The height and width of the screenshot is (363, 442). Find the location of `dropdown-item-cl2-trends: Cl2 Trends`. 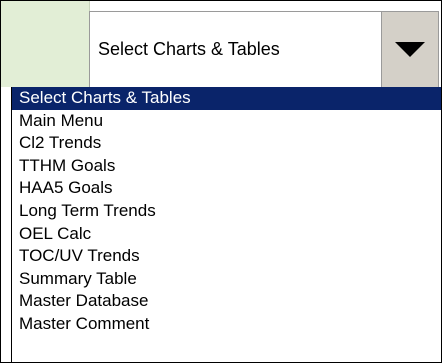

dropdown-item-cl2-trends: Cl2 Trends is located at coordinates (226, 143).